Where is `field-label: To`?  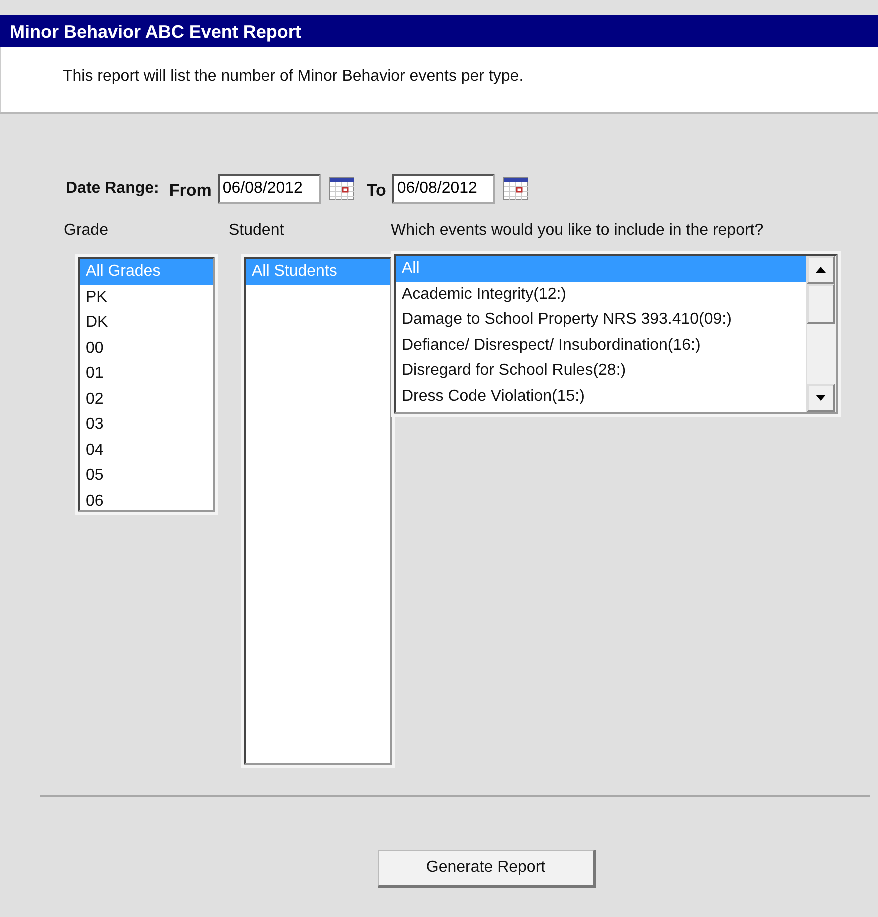 field-label: To is located at coordinates (376, 191).